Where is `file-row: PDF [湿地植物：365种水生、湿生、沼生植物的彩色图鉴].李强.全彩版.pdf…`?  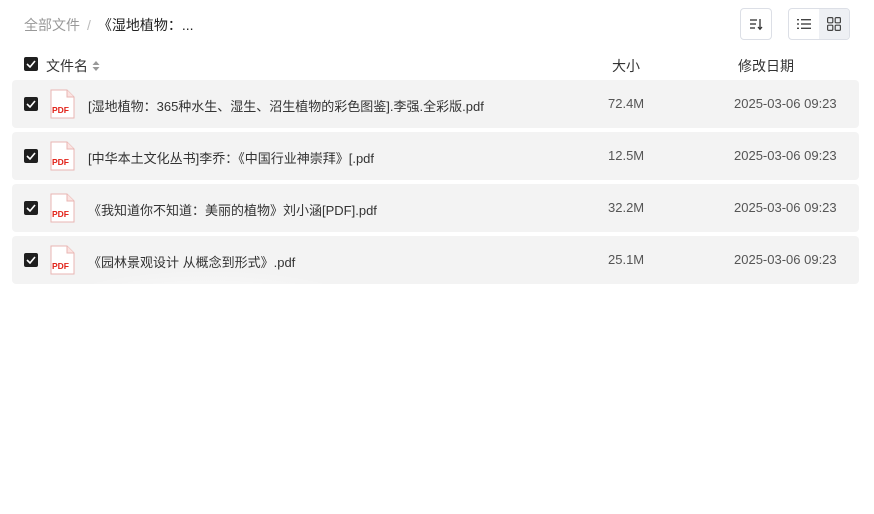
file-row: PDF [湿地植物：365种水生、湿生、沼生植物的彩色图鉴].李强.全彩版.pdf… is located at coordinates (435, 104).